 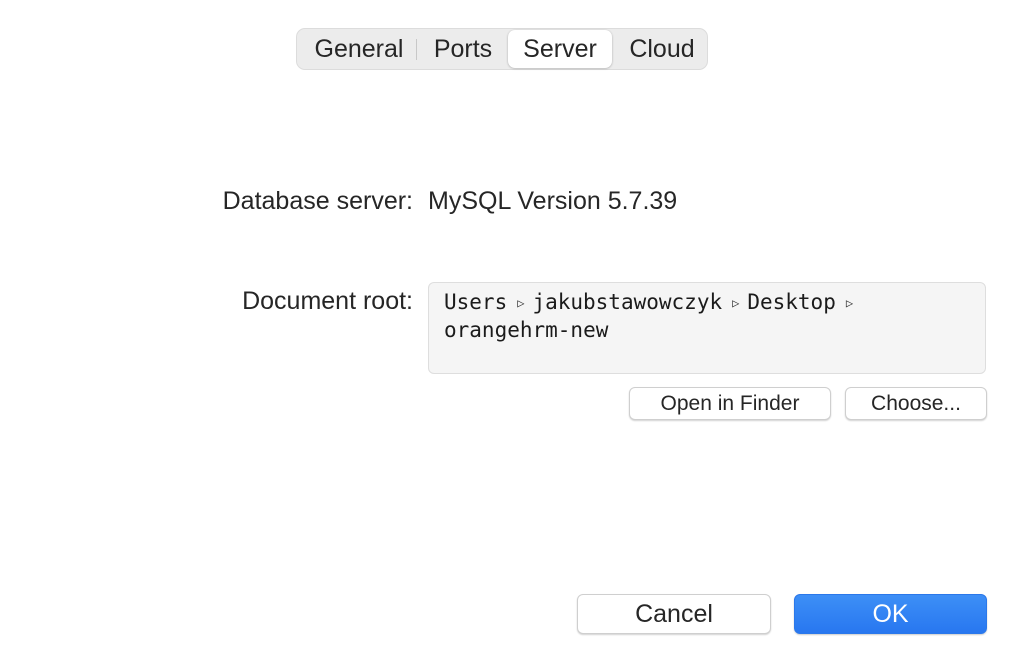 What do you see at coordinates (627, 302) in the screenshot?
I see `path-segment: jakubstawowczyk` at bounding box center [627, 302].